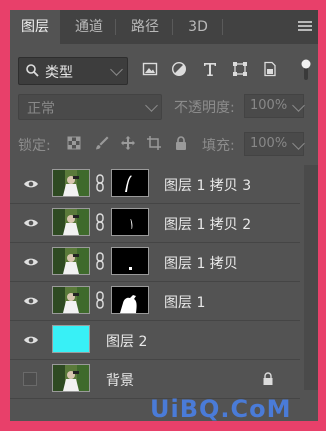  Describe the element at coordinates (181, 143) in the screenshot. I see `lock-all-icon` at that location.